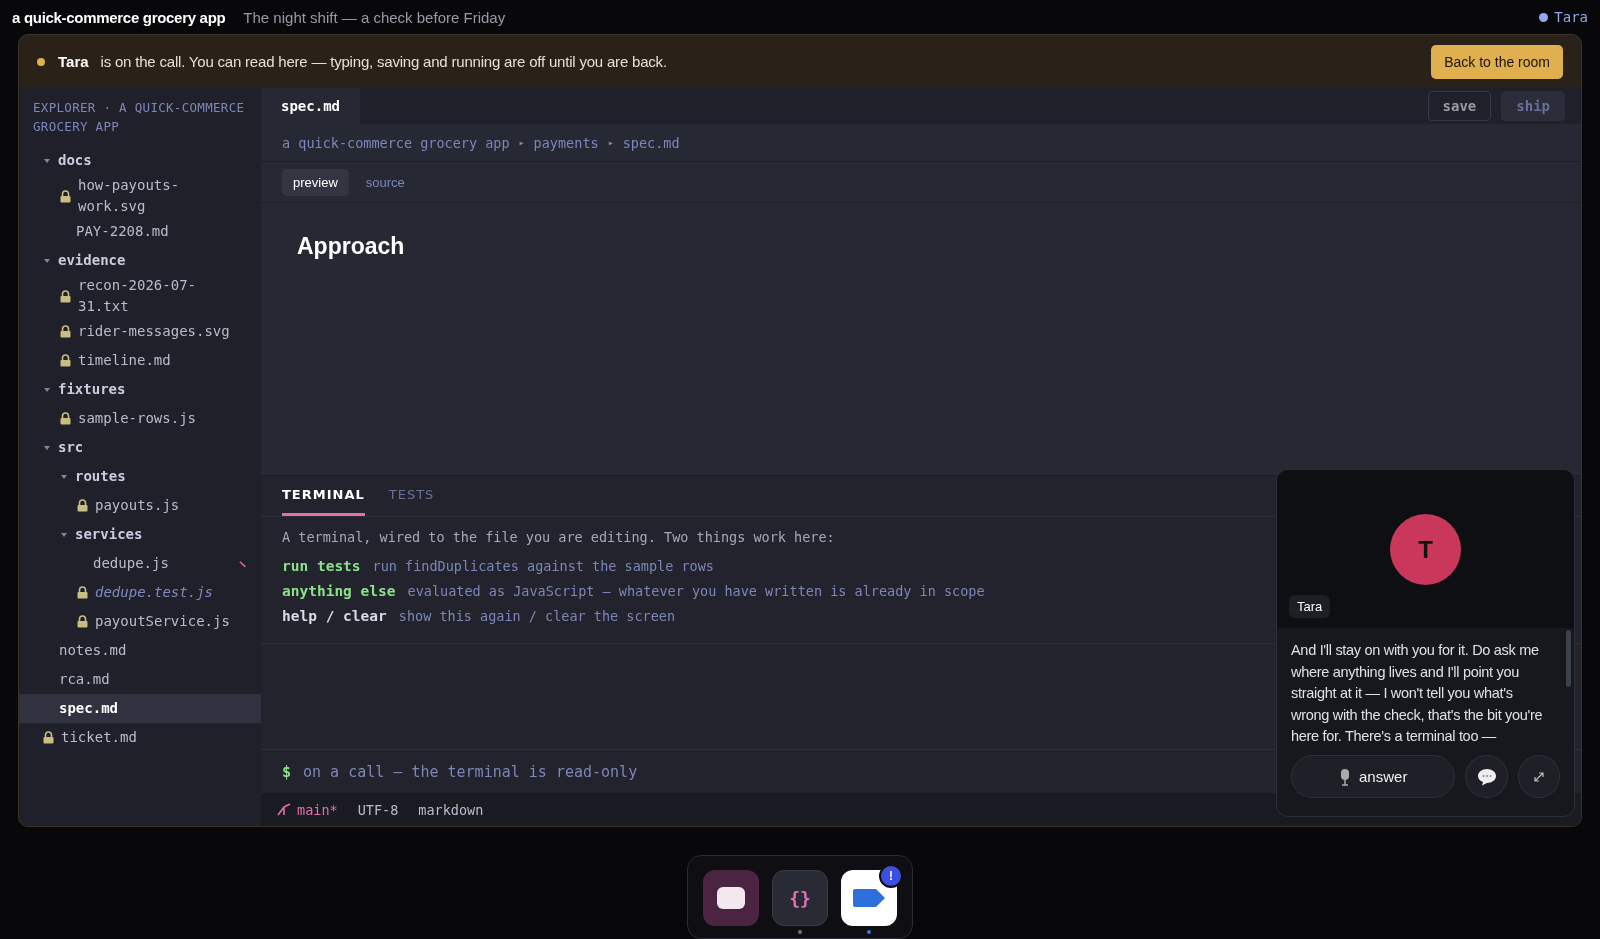 This screenshot has width=1600, height=939. Describe the element at coordinates (140, 231) in the screenshot. I see `file-item: PAY-2208.md` at that location.